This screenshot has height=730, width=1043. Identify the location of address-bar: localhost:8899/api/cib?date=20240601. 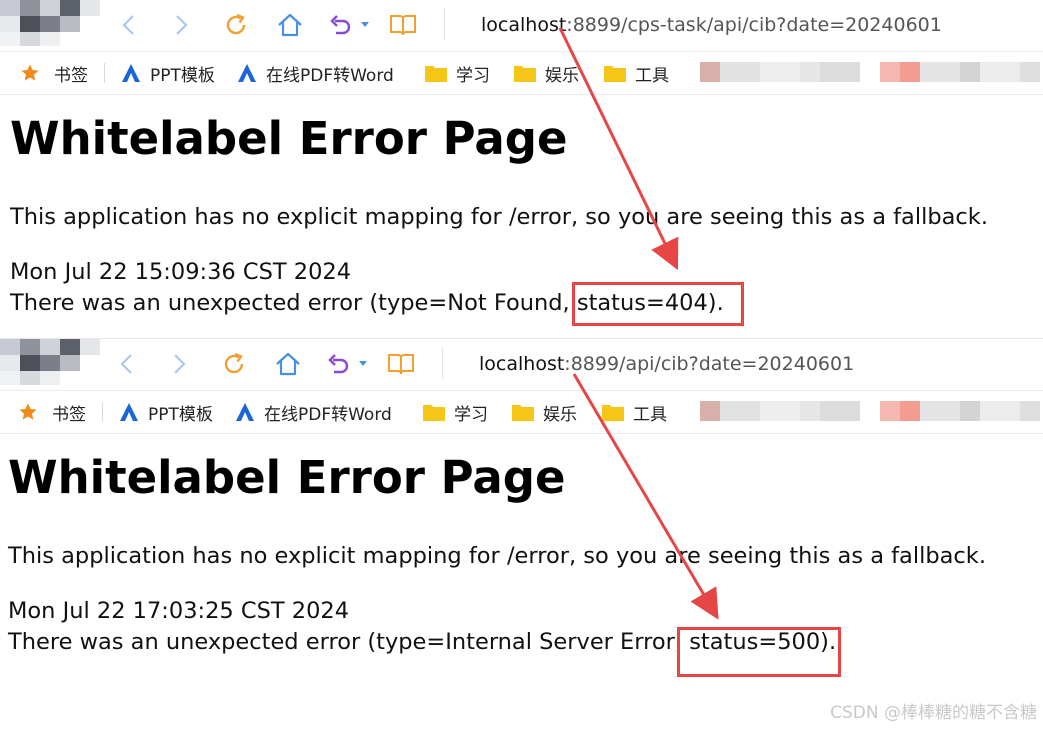
(666, 364).